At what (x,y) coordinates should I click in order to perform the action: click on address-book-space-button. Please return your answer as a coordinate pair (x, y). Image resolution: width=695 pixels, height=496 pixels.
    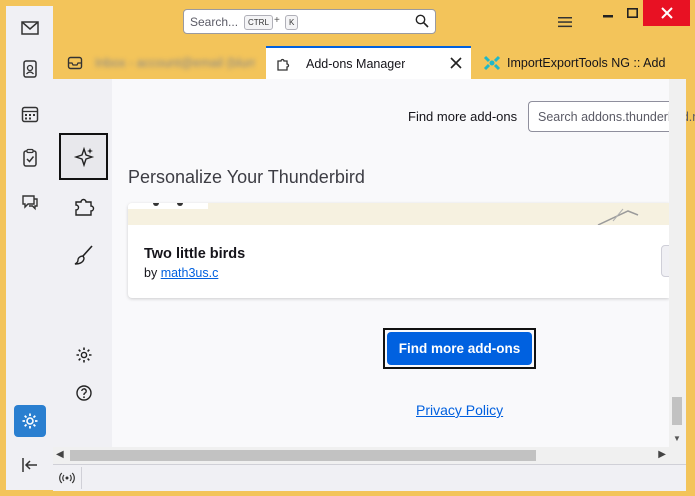
    Looking at the image, I should click on (30, 69).